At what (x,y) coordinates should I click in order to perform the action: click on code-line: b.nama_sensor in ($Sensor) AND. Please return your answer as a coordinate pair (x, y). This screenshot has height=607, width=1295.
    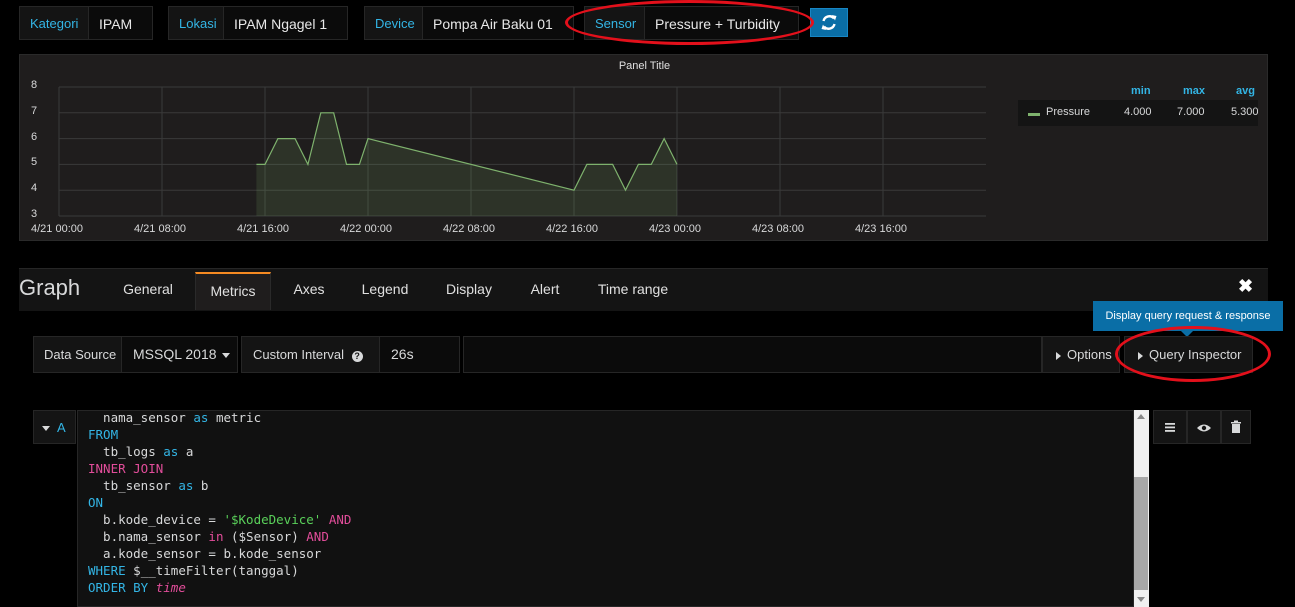
    Looking at the image, I should click on (208, 536).